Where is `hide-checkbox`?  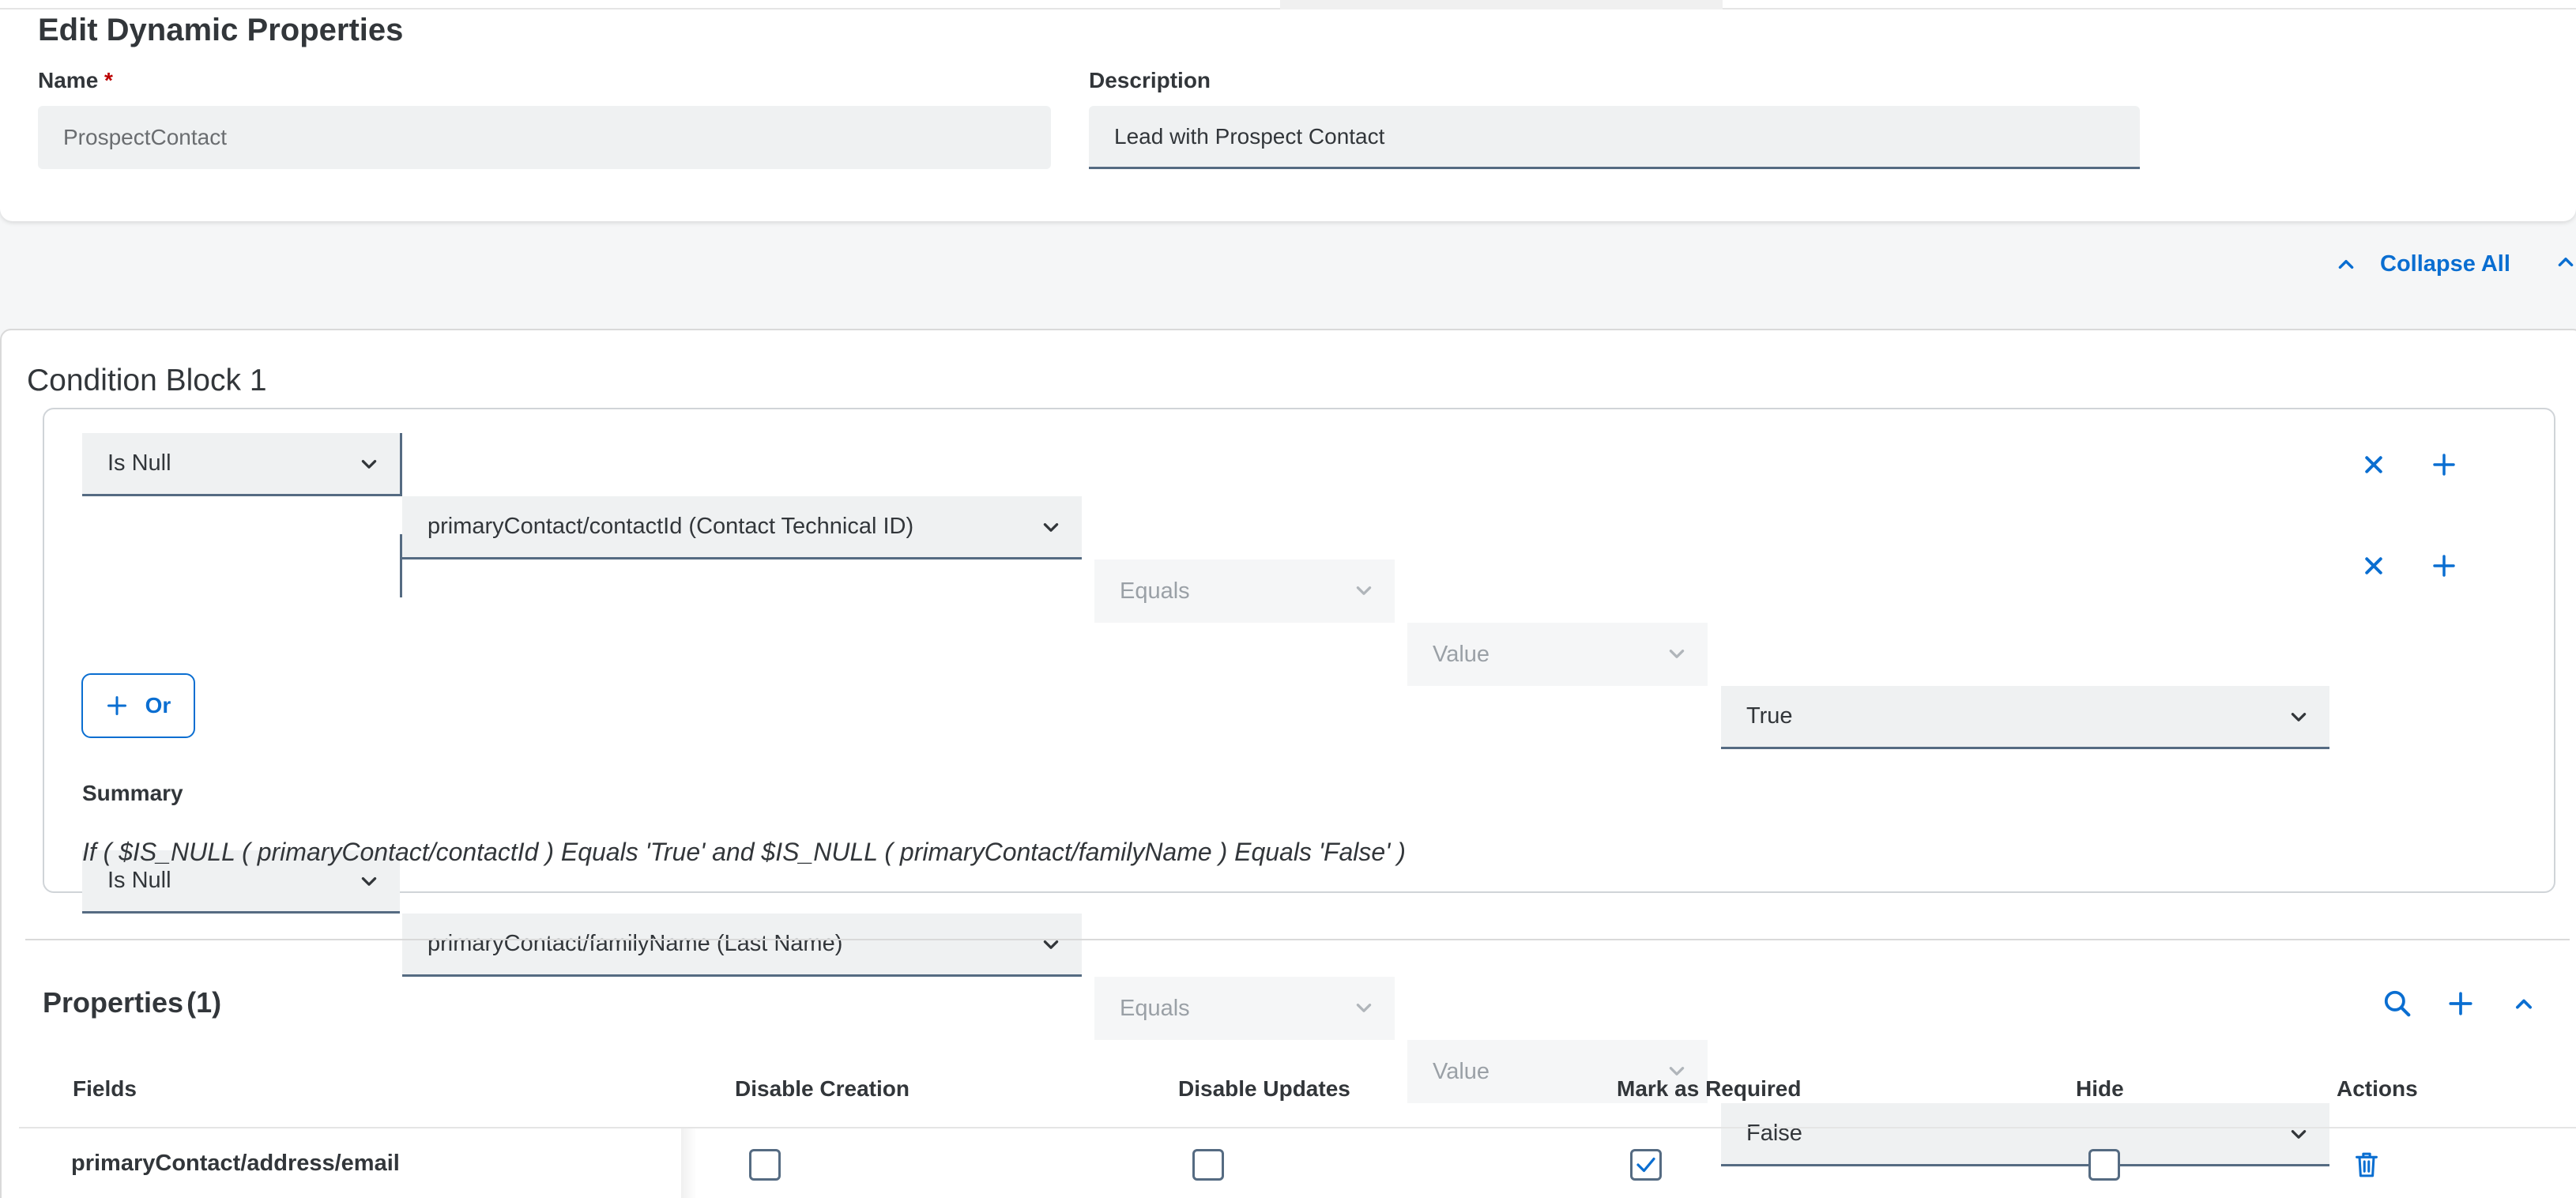
hide-checkbox is located at coordinates (2104, 1165).